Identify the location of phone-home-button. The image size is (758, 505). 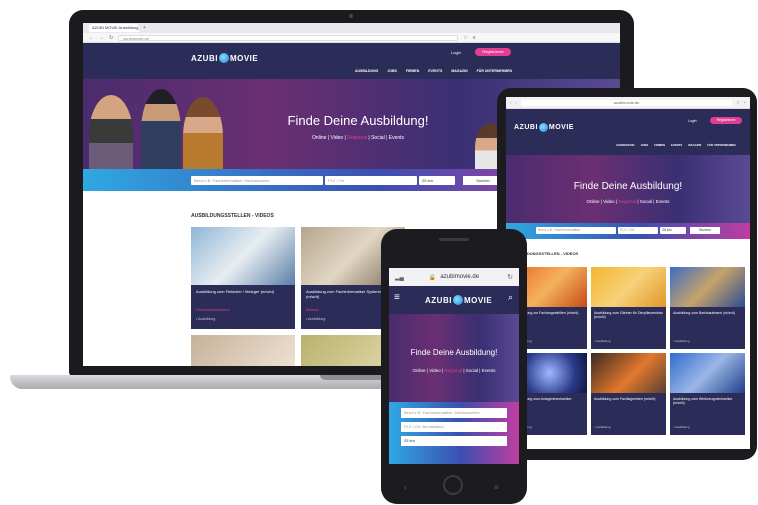
(453, 485).